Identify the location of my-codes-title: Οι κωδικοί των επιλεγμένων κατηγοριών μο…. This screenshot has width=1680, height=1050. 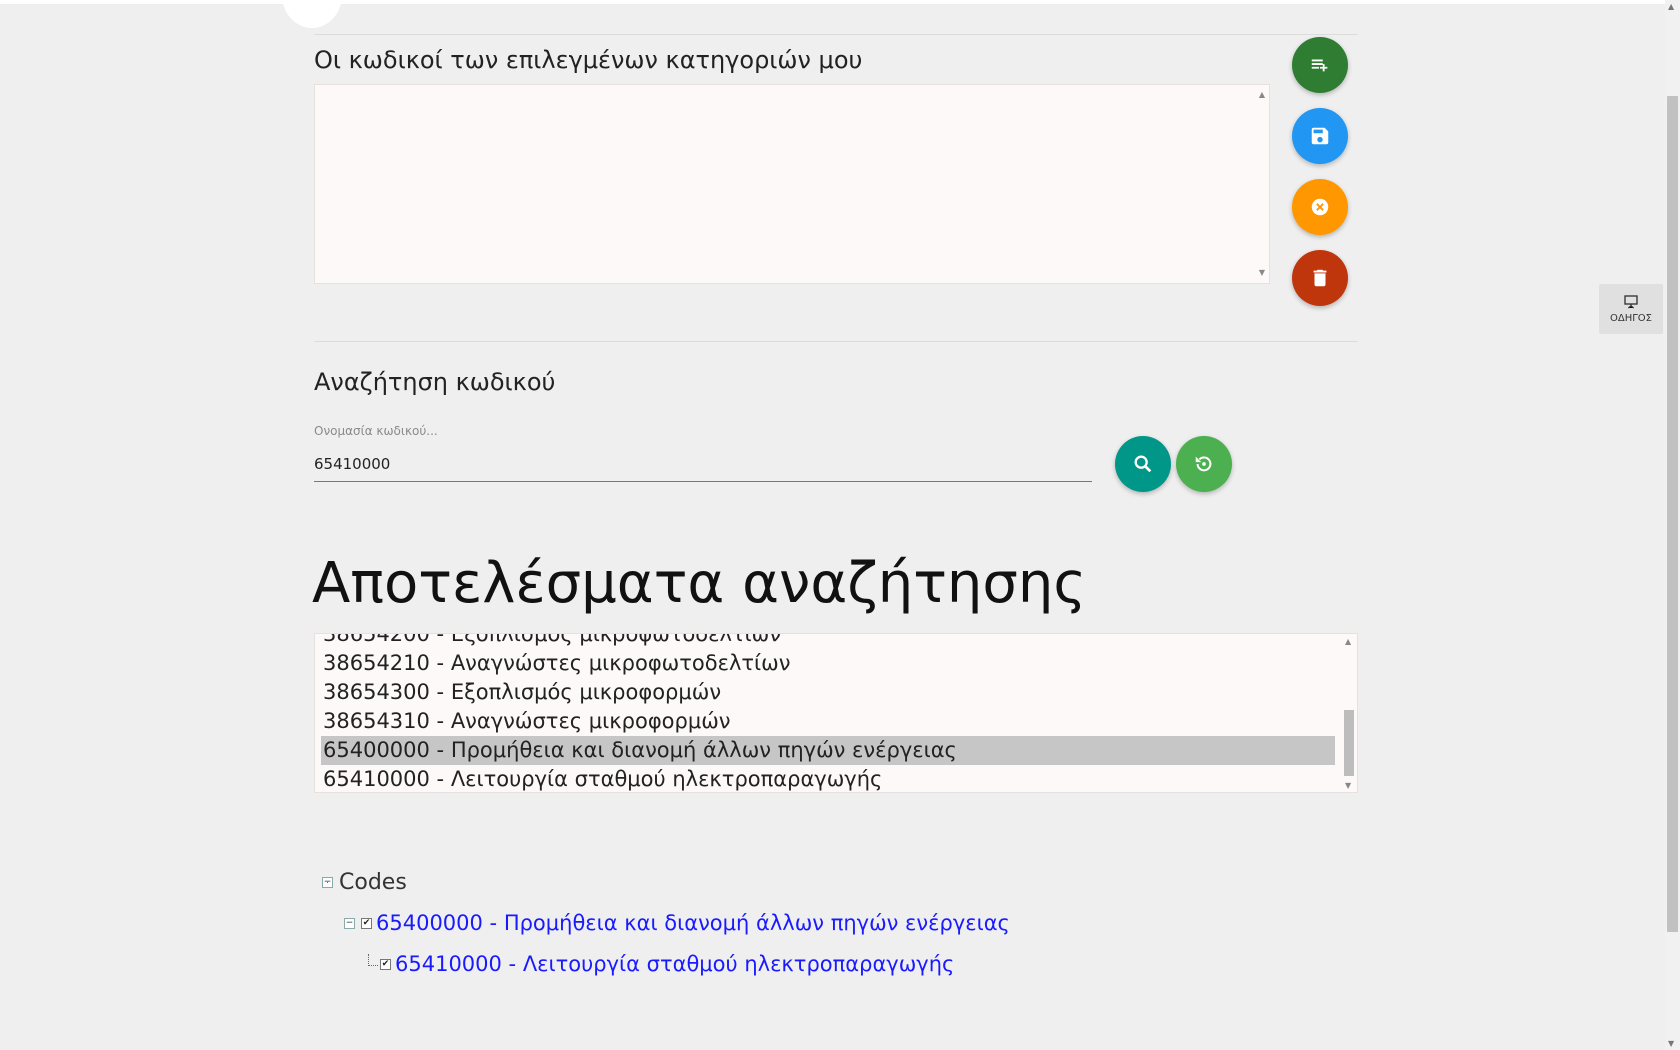
(588, 60).